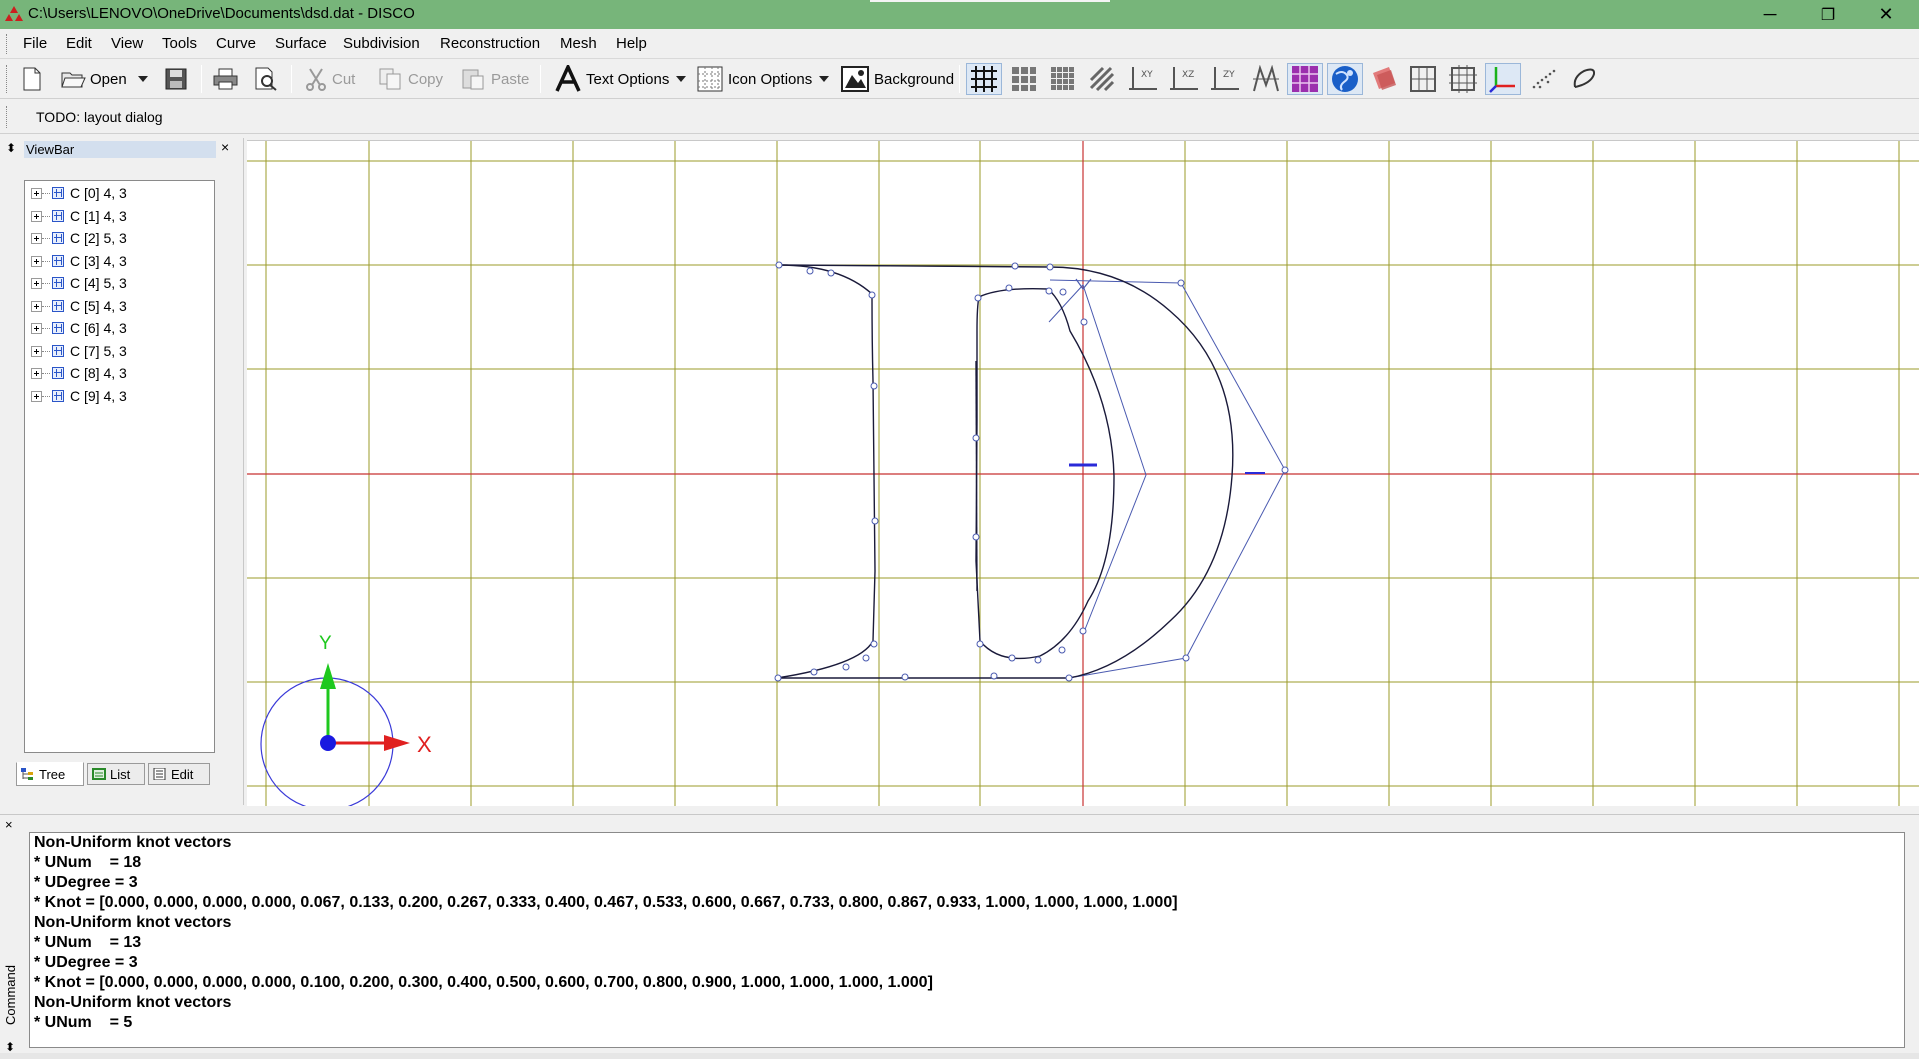 Image resolution: width=1919 pixels, height=1059 pixels. Describe the element at coordinates (225, 147) in the screenshot. I see `viewbar-close-button: ×` at that location.